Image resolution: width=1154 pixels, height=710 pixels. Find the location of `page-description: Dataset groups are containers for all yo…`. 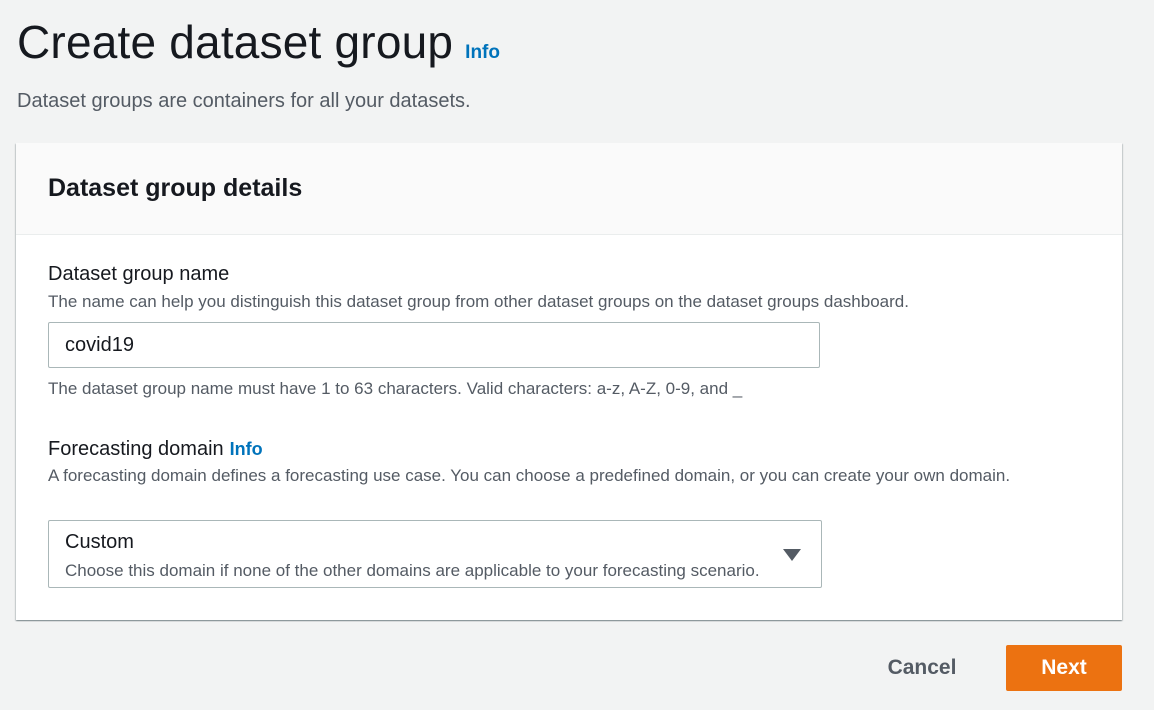

page-description: Dataset groups are containers for all yo… is located at coordinates (244, 101).